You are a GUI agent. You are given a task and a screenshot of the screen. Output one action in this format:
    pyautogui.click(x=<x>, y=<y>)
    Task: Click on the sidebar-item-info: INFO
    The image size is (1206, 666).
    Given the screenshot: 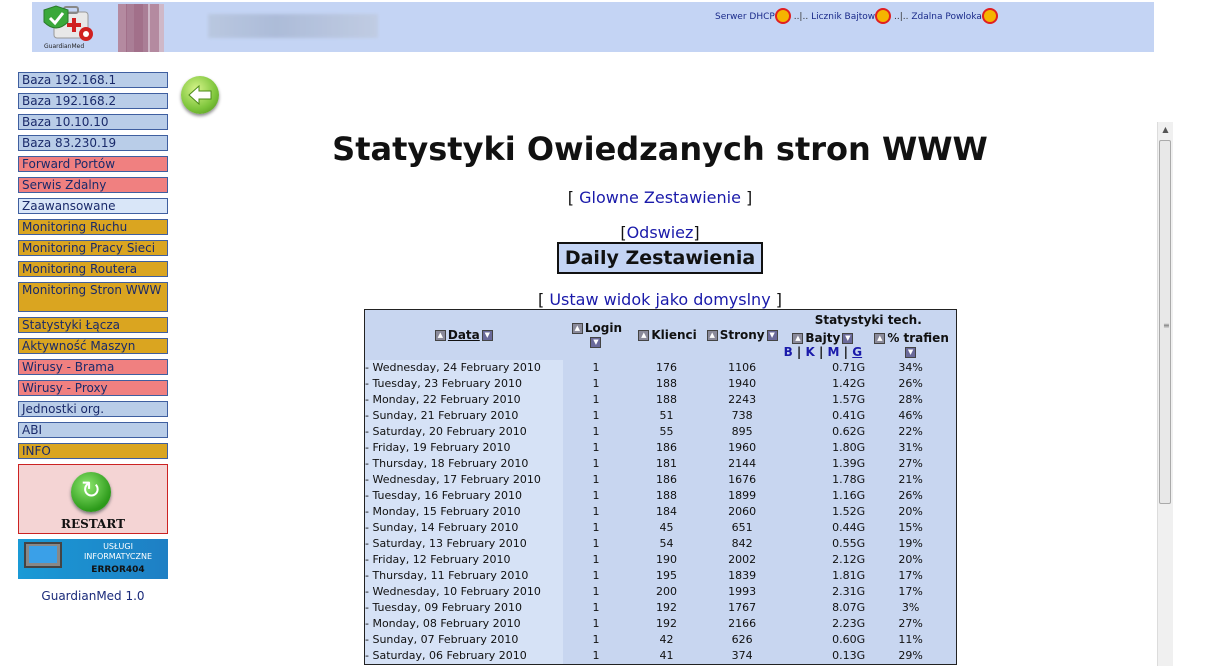 What is the action you would take?
    pyautogui.click(x=93, y=451)
    